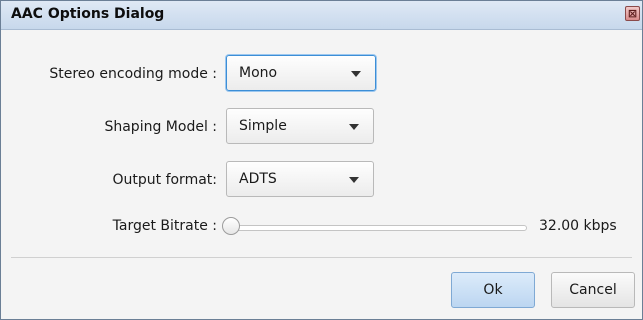 Image resolution: width=643 pixels, height=320 pixels. What do you see at coordinates (300, 179) in the screenshot?
I see `output-format-dropdown: ADTS` at bounding box center [300, 179].